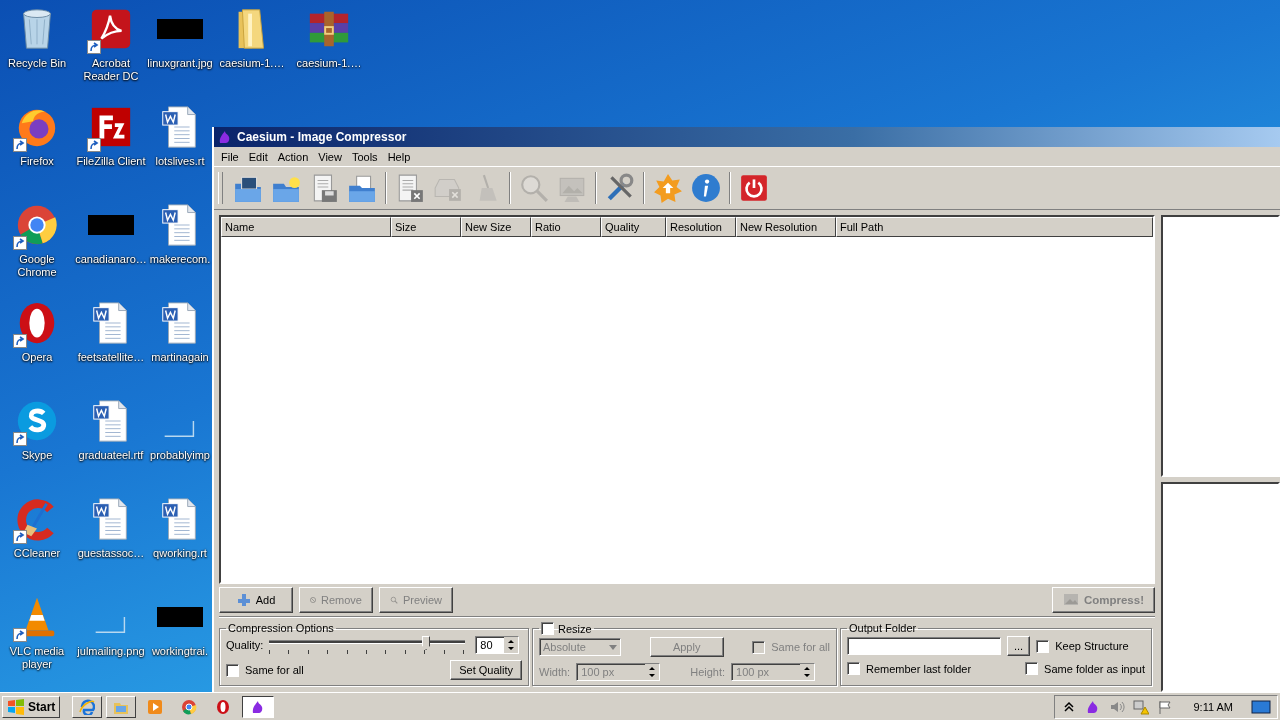 The width and height of the screenshot is (1280, 720). Describe the element at coordinates (155, 706) in the screenshot. I see `play-icon` at that location.